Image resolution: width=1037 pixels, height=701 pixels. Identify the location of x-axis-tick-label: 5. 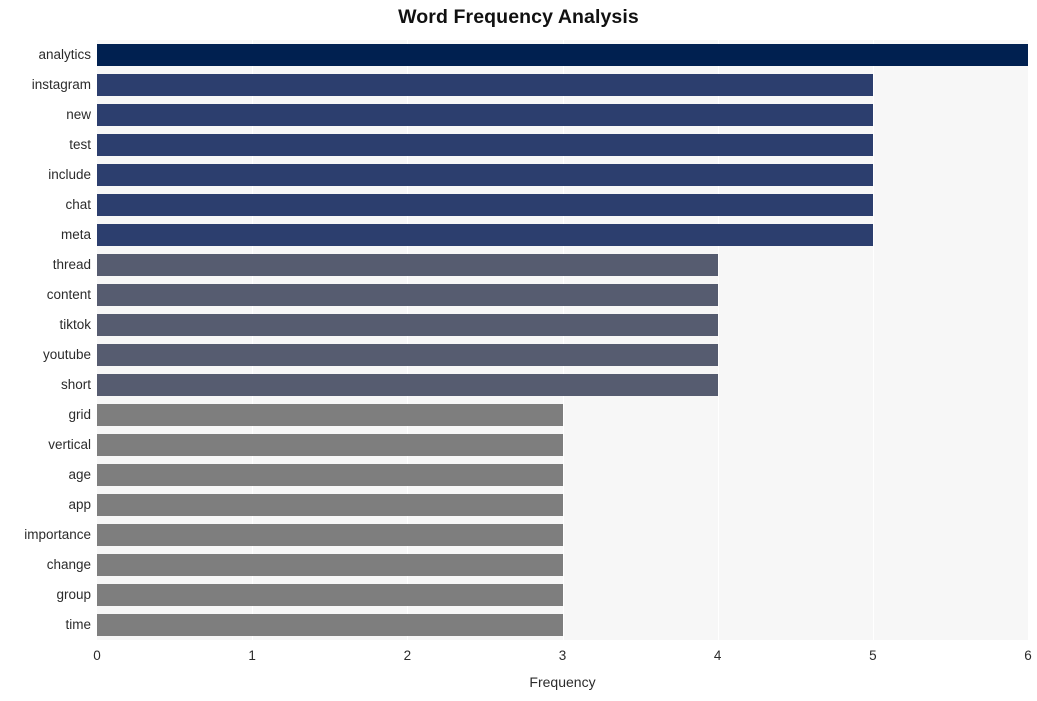
(873, 655).